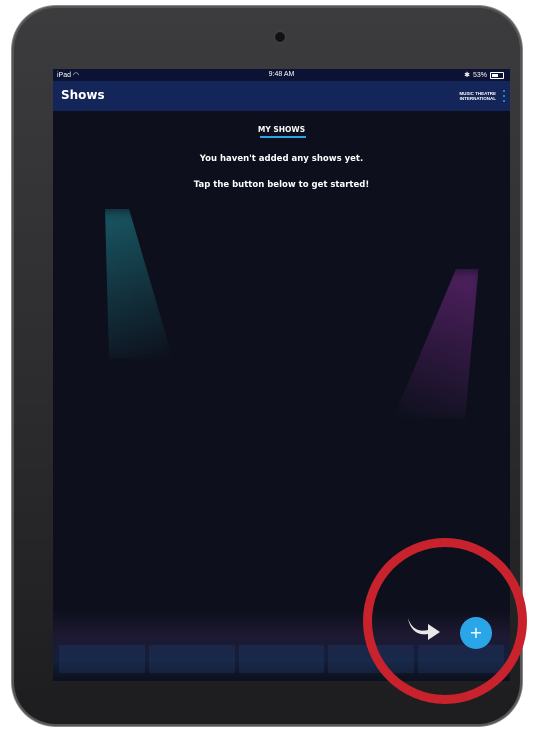 The height and width of the screenshot is (729, 540). I want to click on battery-percent: 53%, so click(479, 75).